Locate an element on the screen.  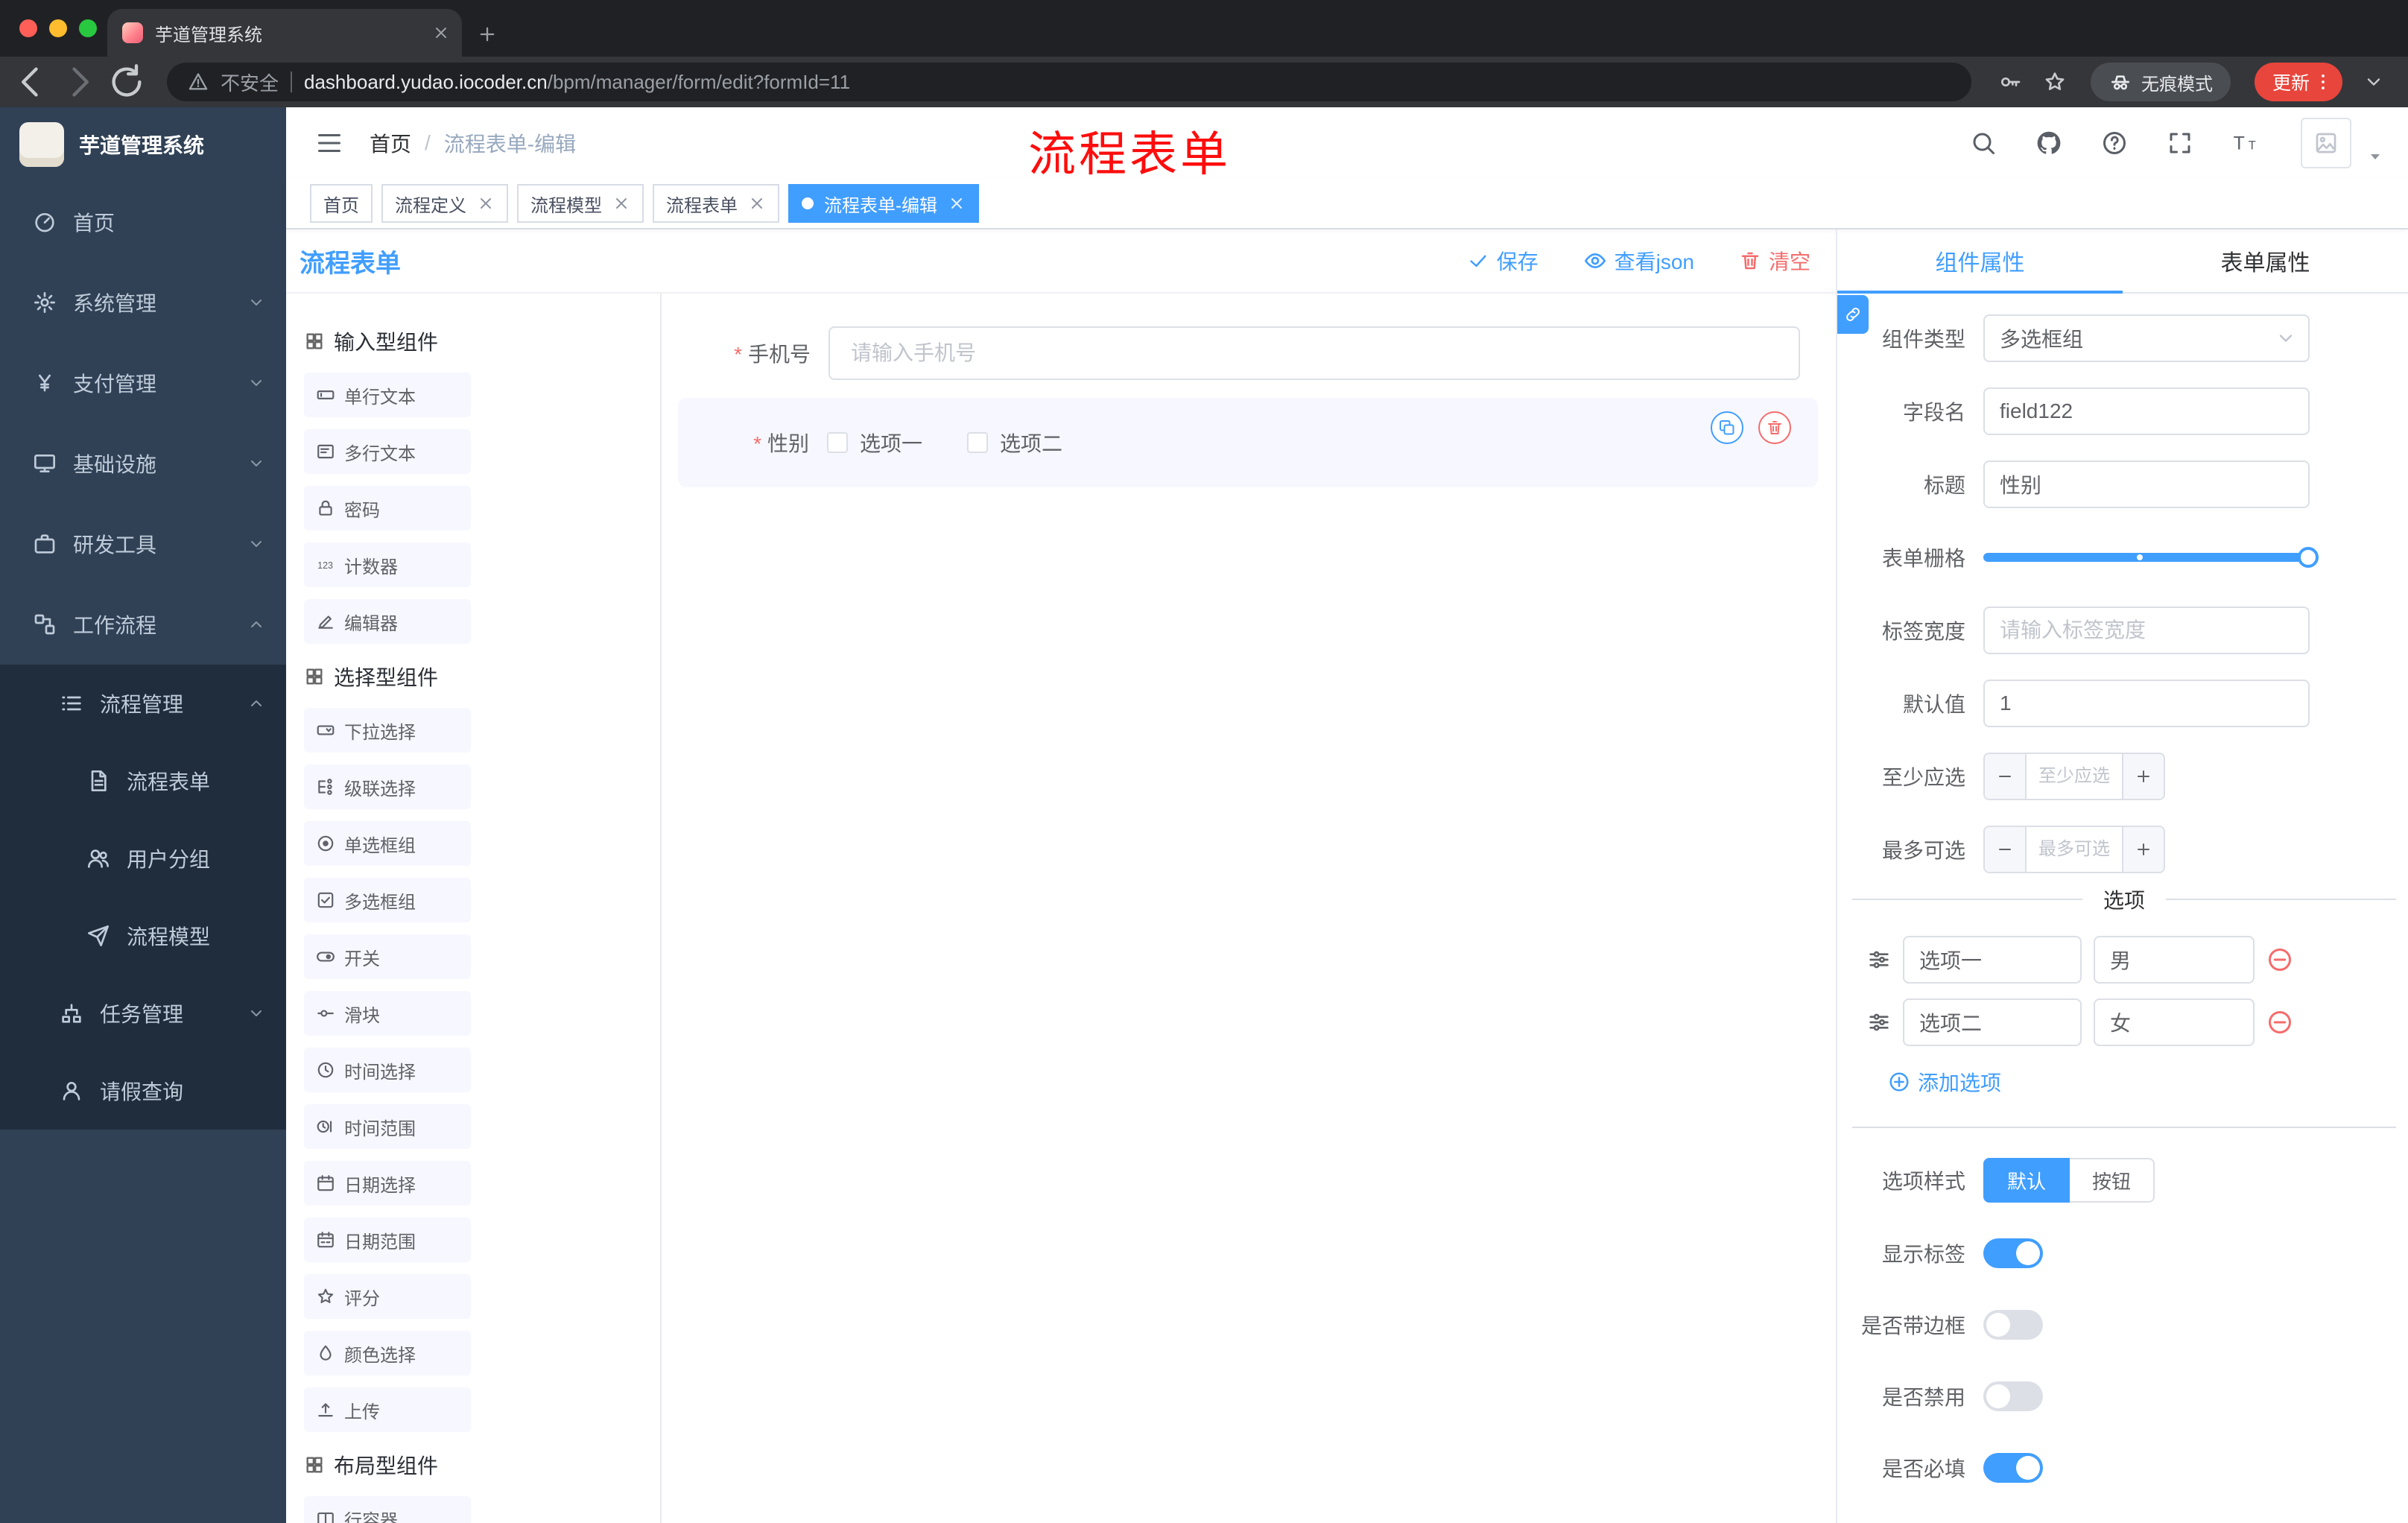
palette-item-counter: 123 计数器 is located at coordinates (387, 565).